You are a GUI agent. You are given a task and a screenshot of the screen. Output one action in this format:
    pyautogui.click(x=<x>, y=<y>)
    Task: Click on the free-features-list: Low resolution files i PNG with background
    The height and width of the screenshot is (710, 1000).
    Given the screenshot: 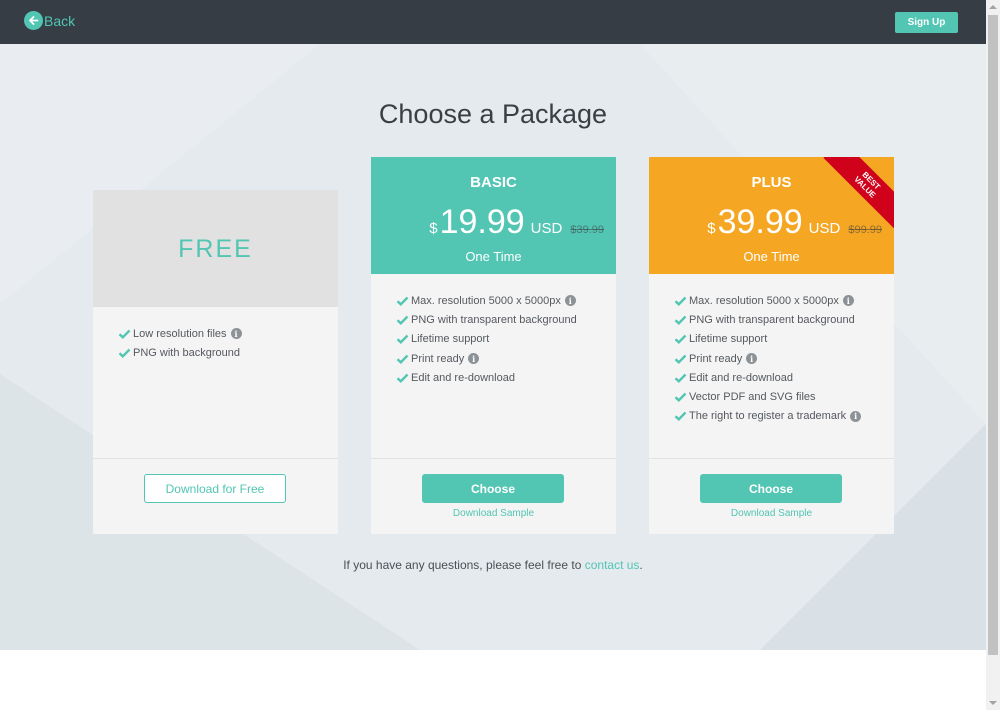 What is the action you would take?
    pyautogui.click(x=180, y=343)
    